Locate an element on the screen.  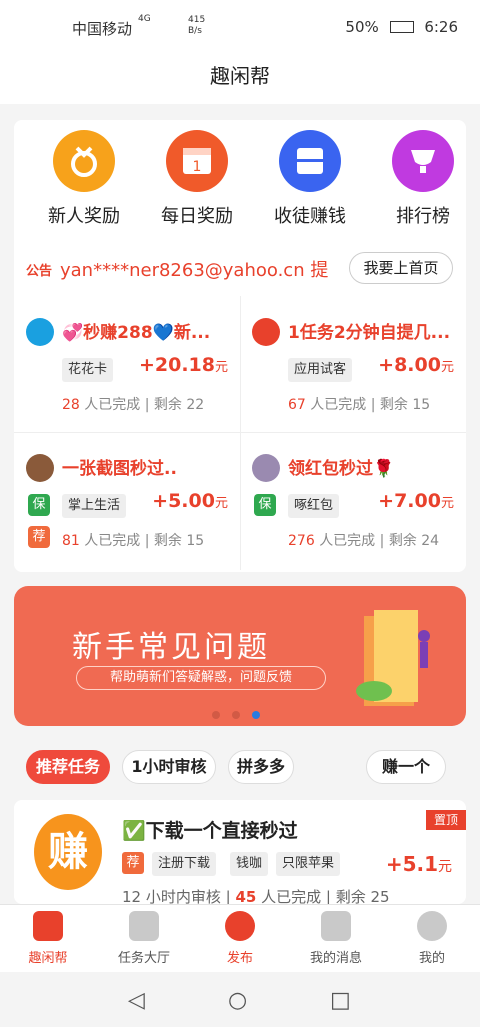
feather-icon is located at coordinates (240, 926).